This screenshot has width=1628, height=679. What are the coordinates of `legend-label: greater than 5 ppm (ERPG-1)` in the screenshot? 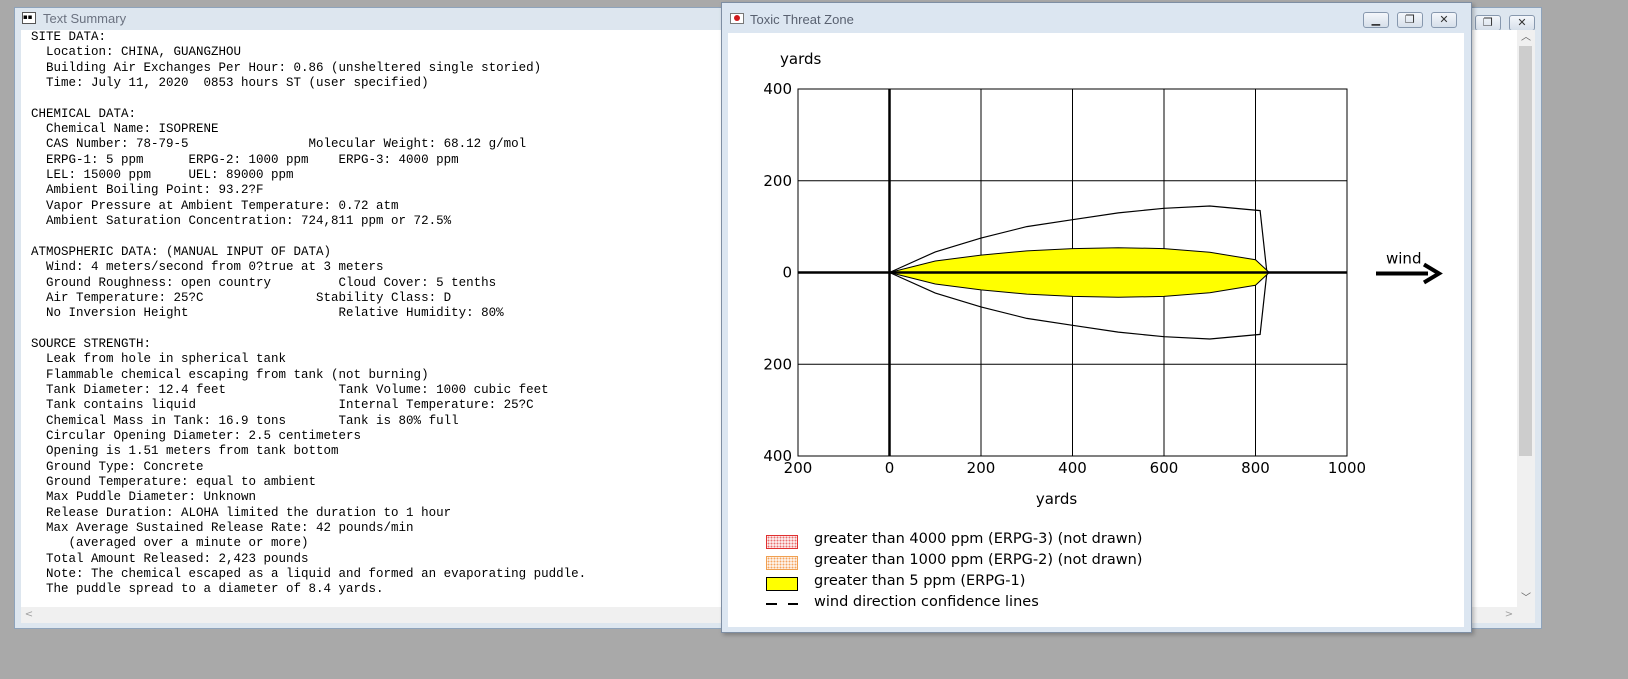 It's located at (920, 581).